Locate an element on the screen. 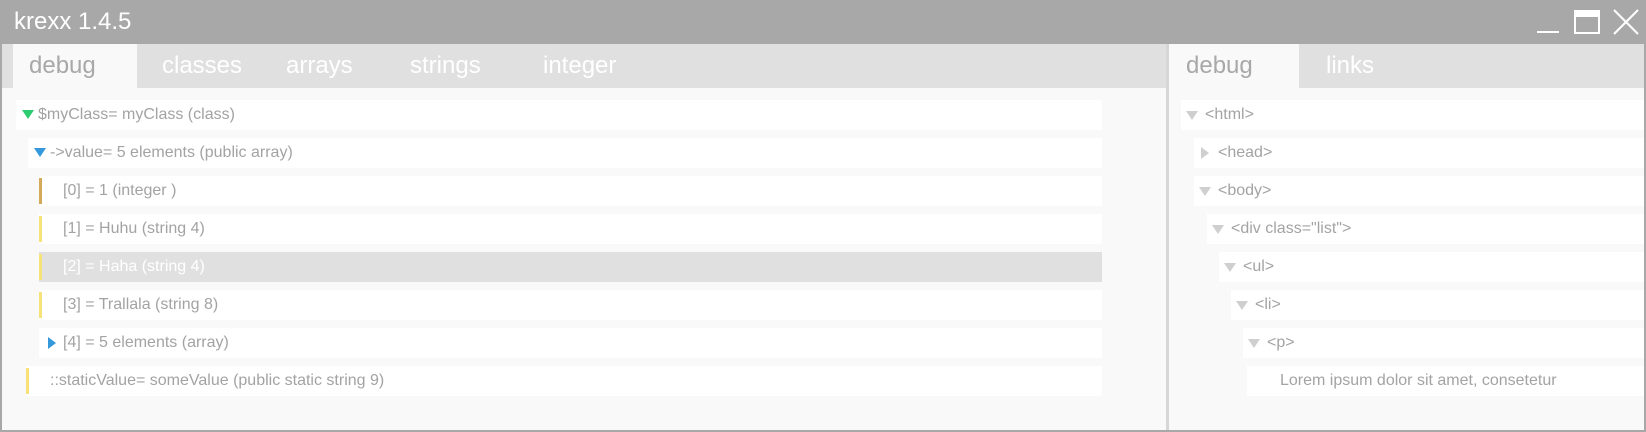 This screenshot has width=1646, height=432. minimize-icon is located at coordinates (1548, 22).